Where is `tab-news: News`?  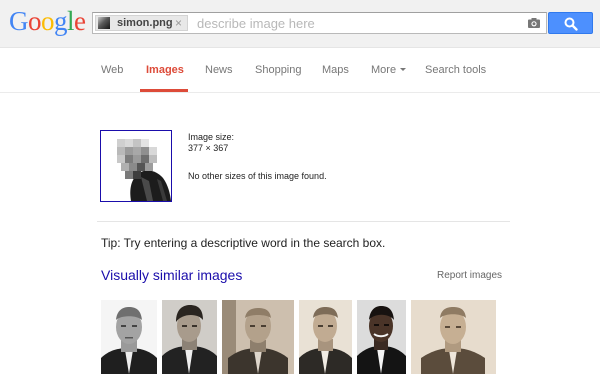
tab-news: News is located at coordinates (219, 70).